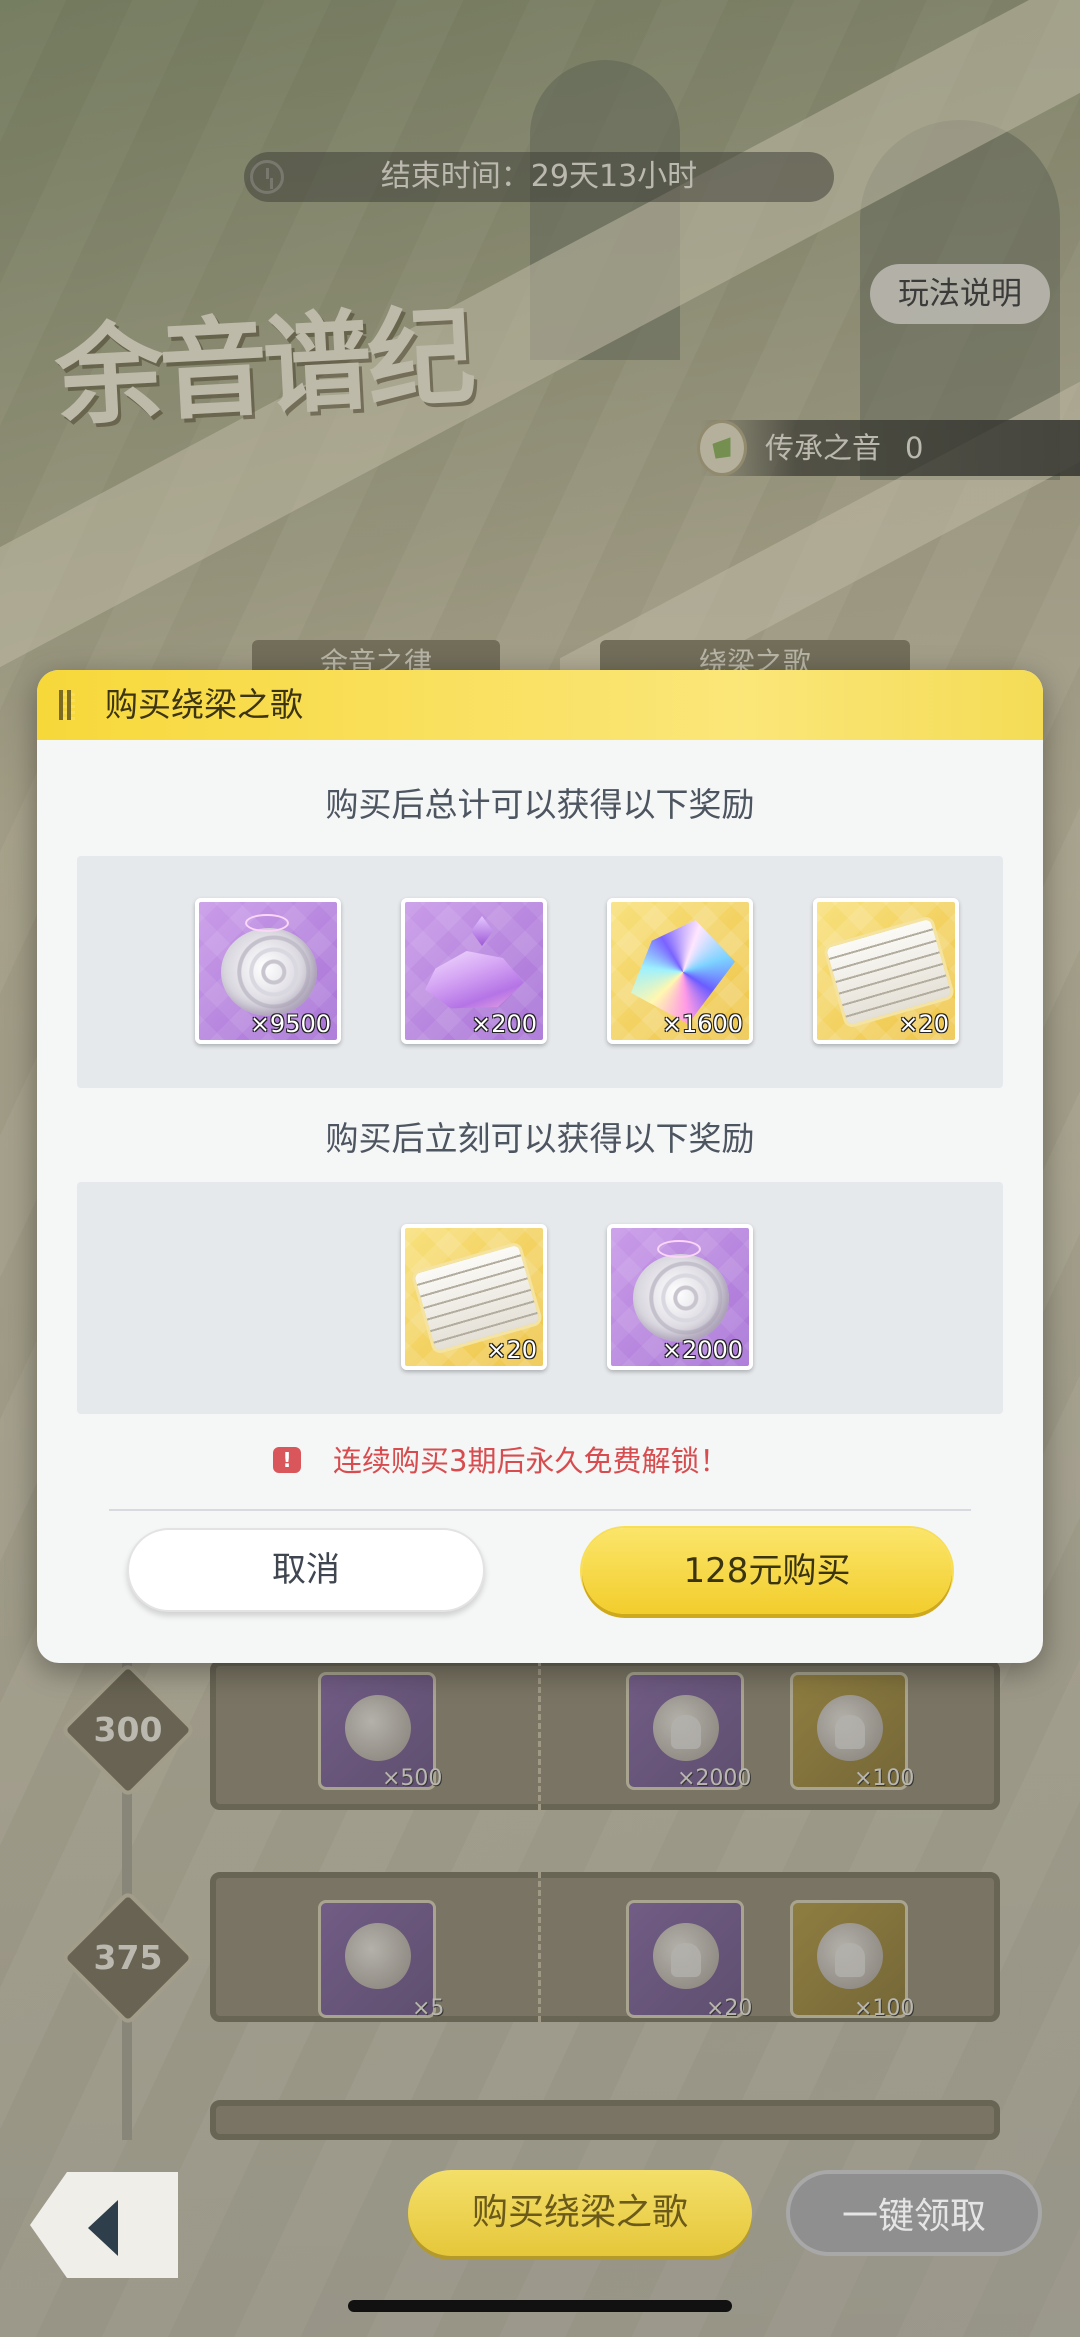  Describe the element at coordinates (702, 1024) in the screenshot. I see `reward-qty: ×1600` at that location.